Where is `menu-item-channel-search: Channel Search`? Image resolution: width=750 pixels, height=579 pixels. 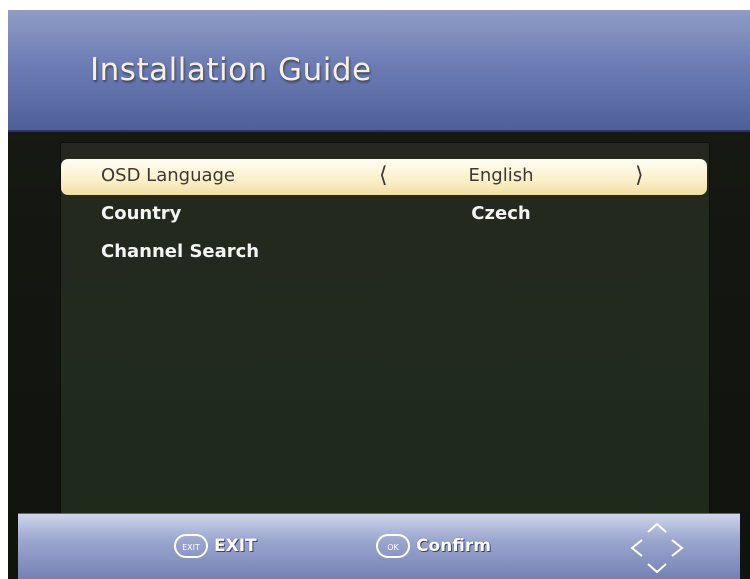 menu-item-channel-search: Channel Search is located at coordinates (384, 253).